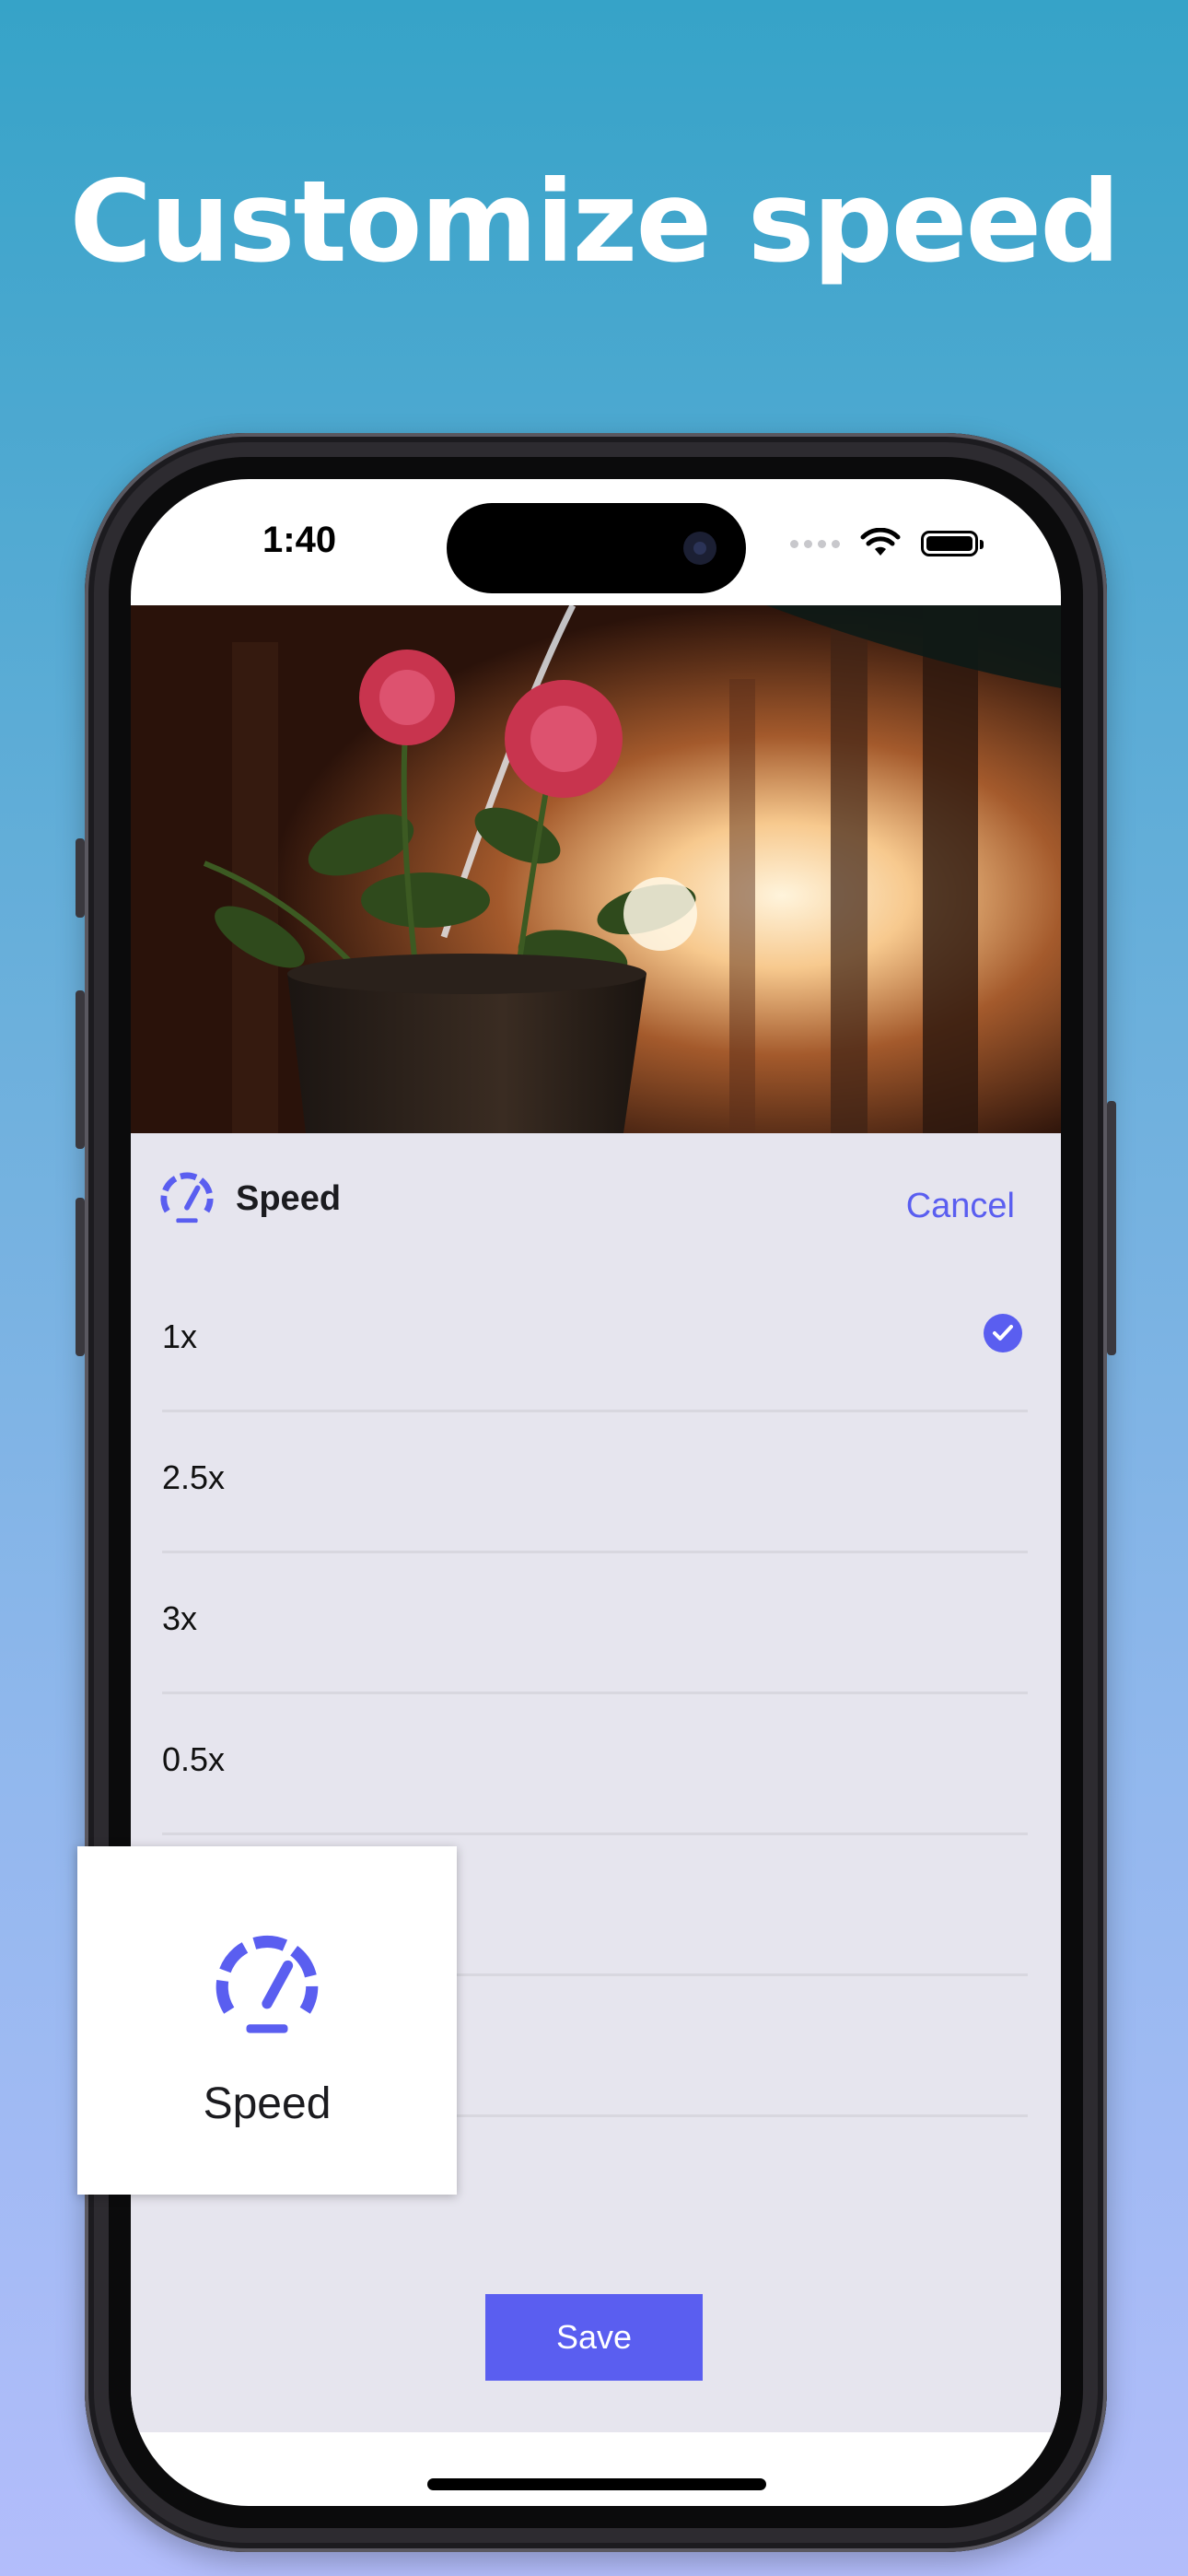  I want to click on power-button, so click(1111, 1228).